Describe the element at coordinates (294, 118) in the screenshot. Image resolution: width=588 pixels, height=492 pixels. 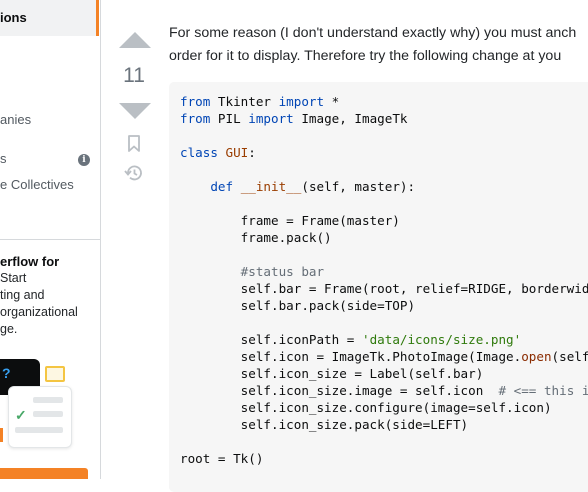
I see `code-line: from PIL import Image, ImageTk` at that location.